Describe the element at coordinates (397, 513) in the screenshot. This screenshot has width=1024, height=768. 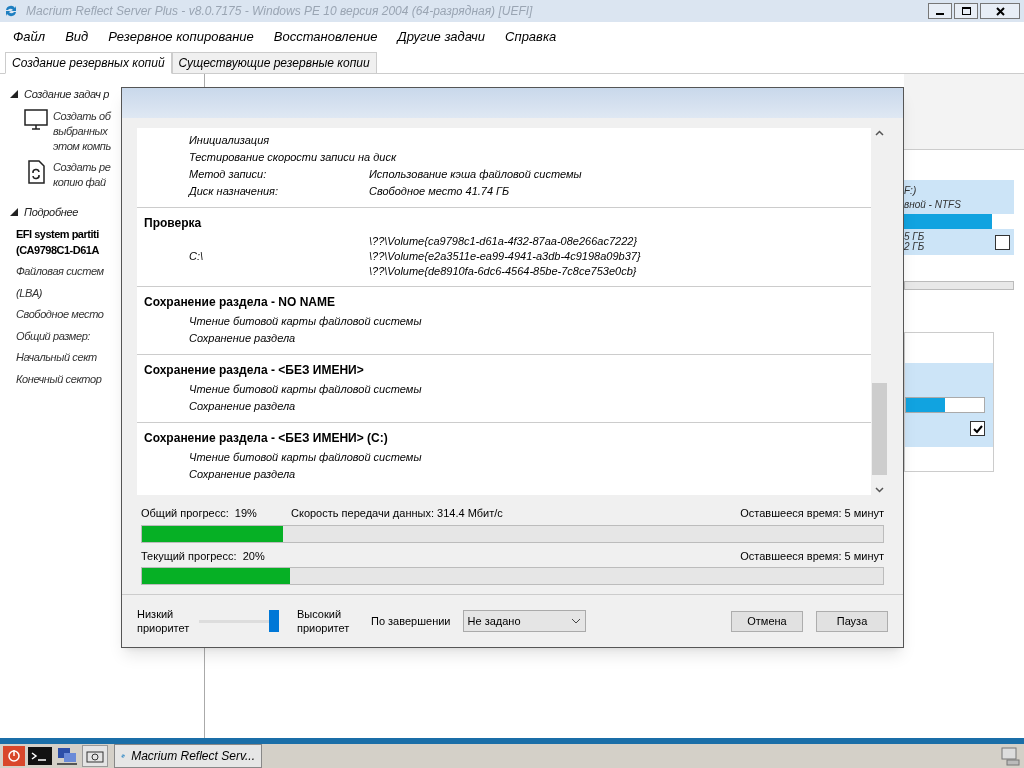
I see `transfer-speed: Скорость передачи данных: 314.4 Мбит/с` at that location.